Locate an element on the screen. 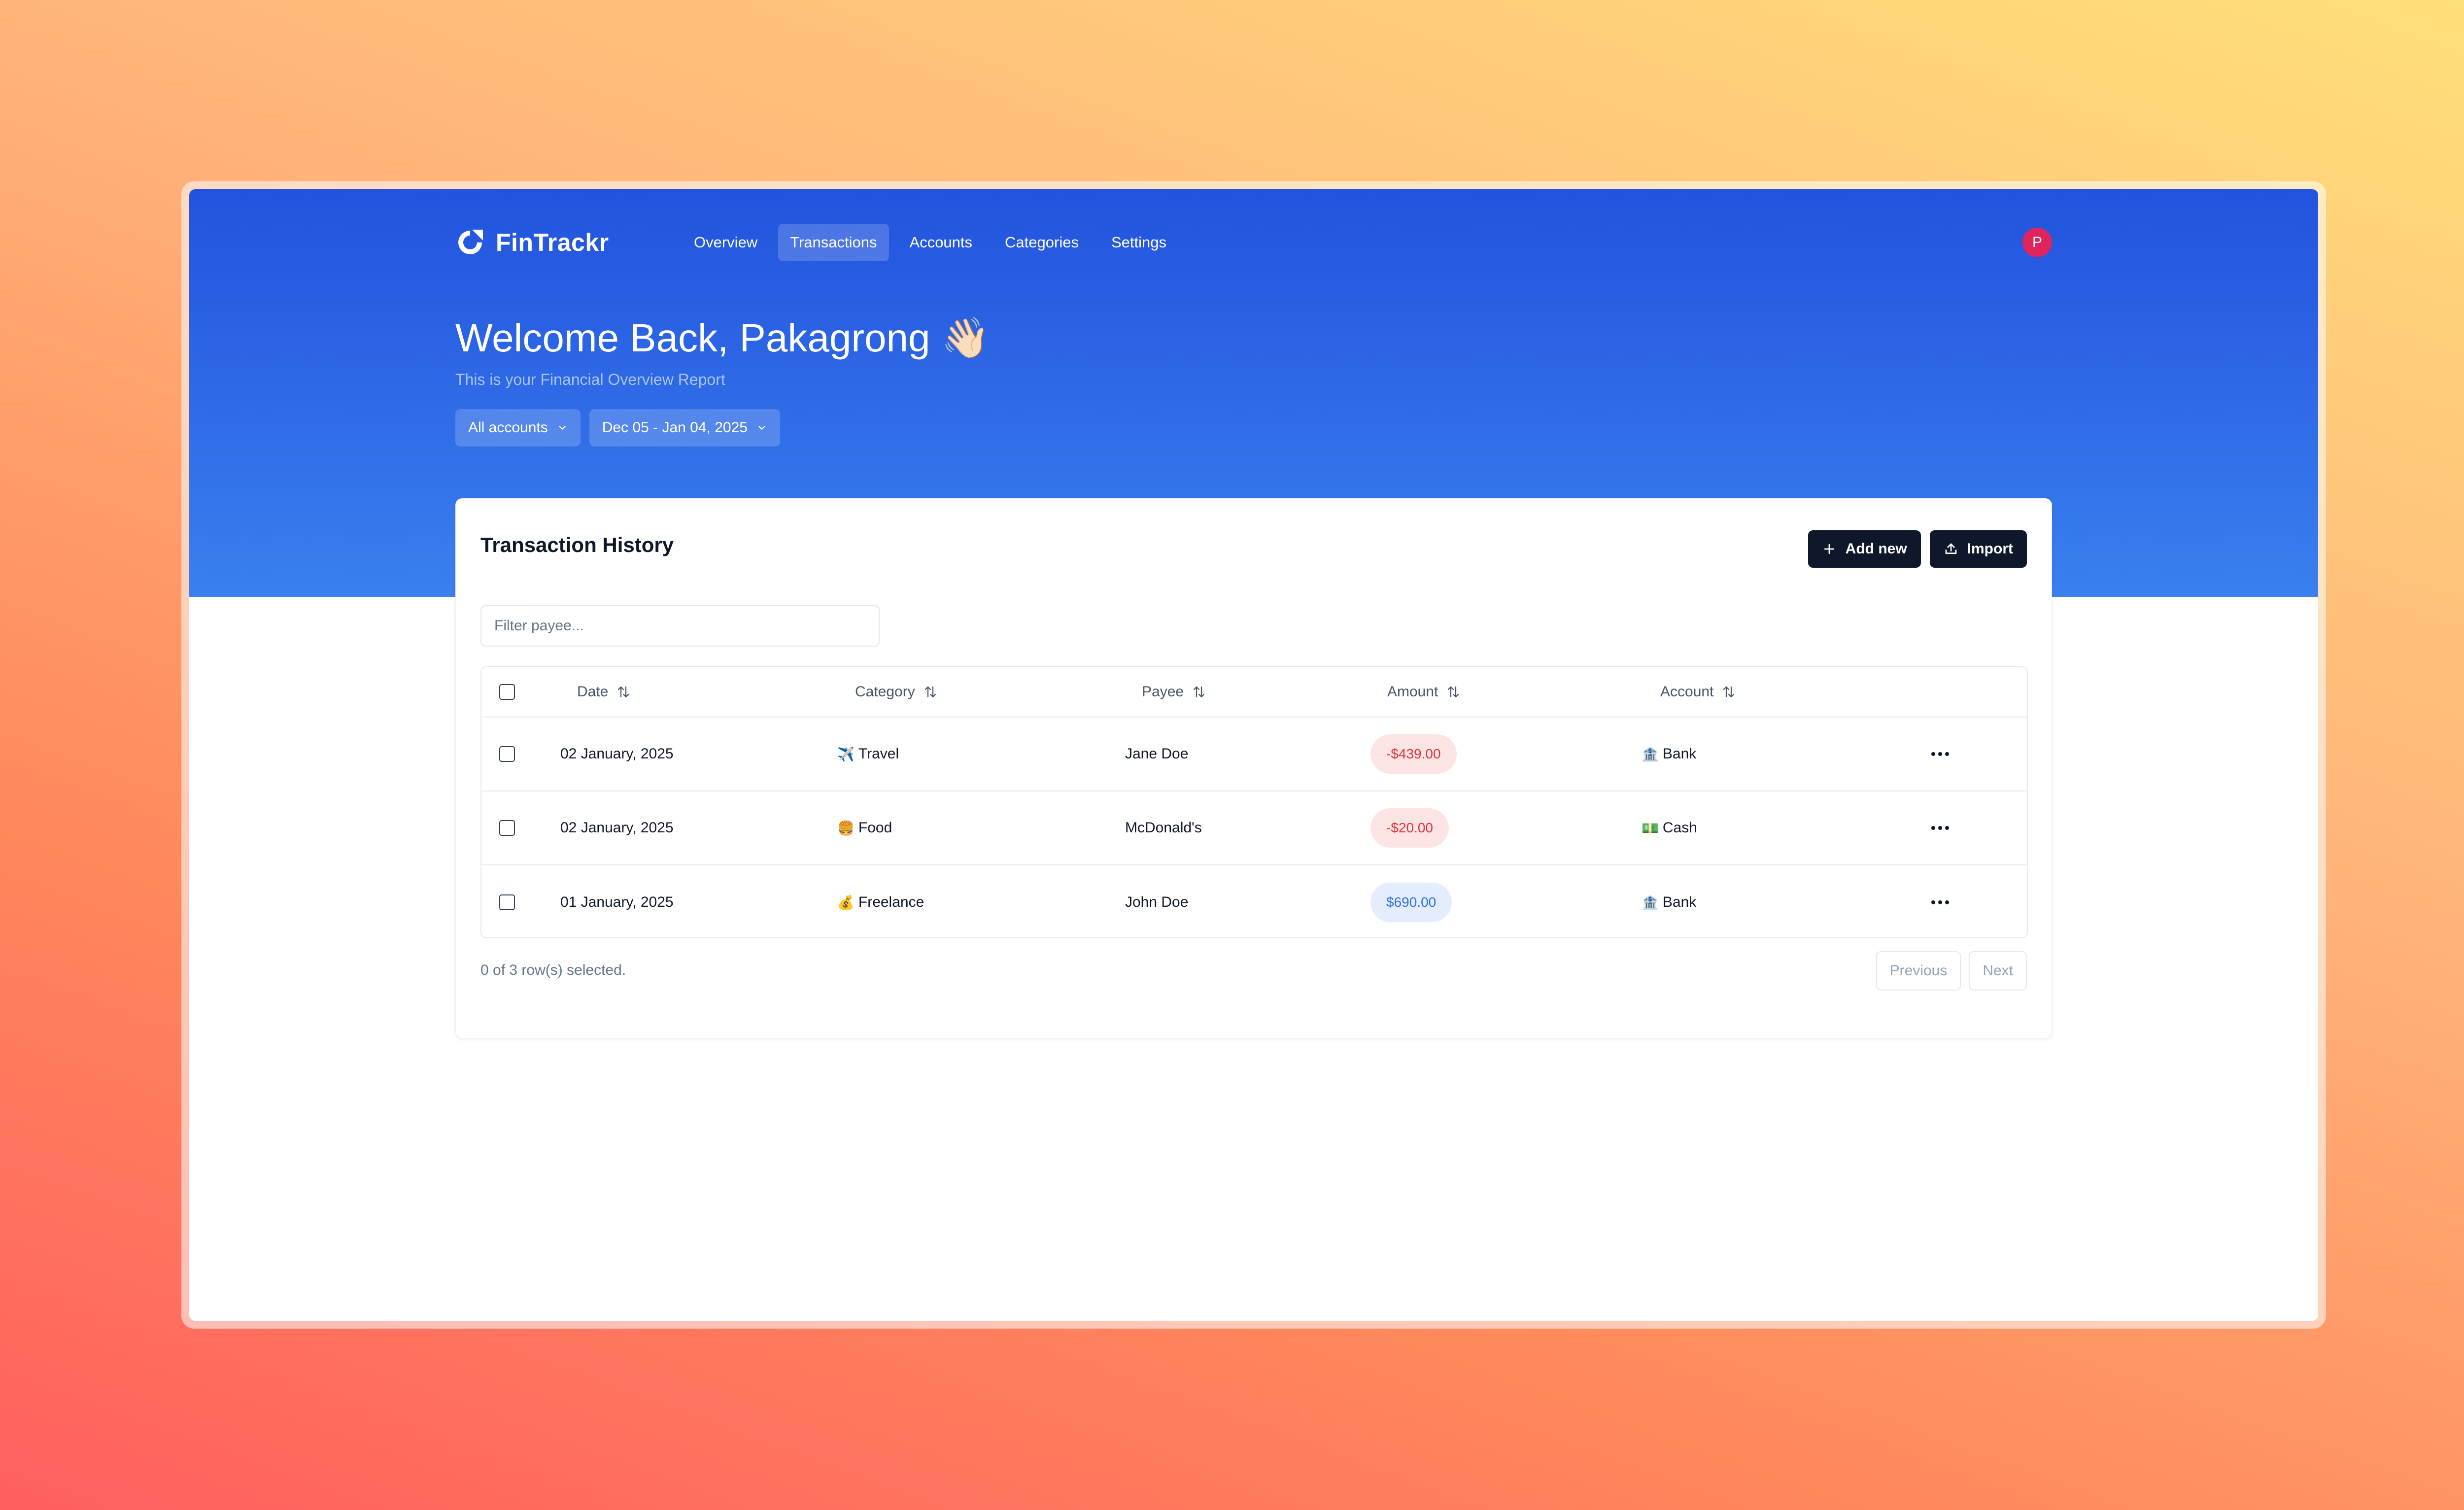 This screenshot has height=1510, width=2464. amount-badge: $690.00 is located at coordinates (1411, 902).